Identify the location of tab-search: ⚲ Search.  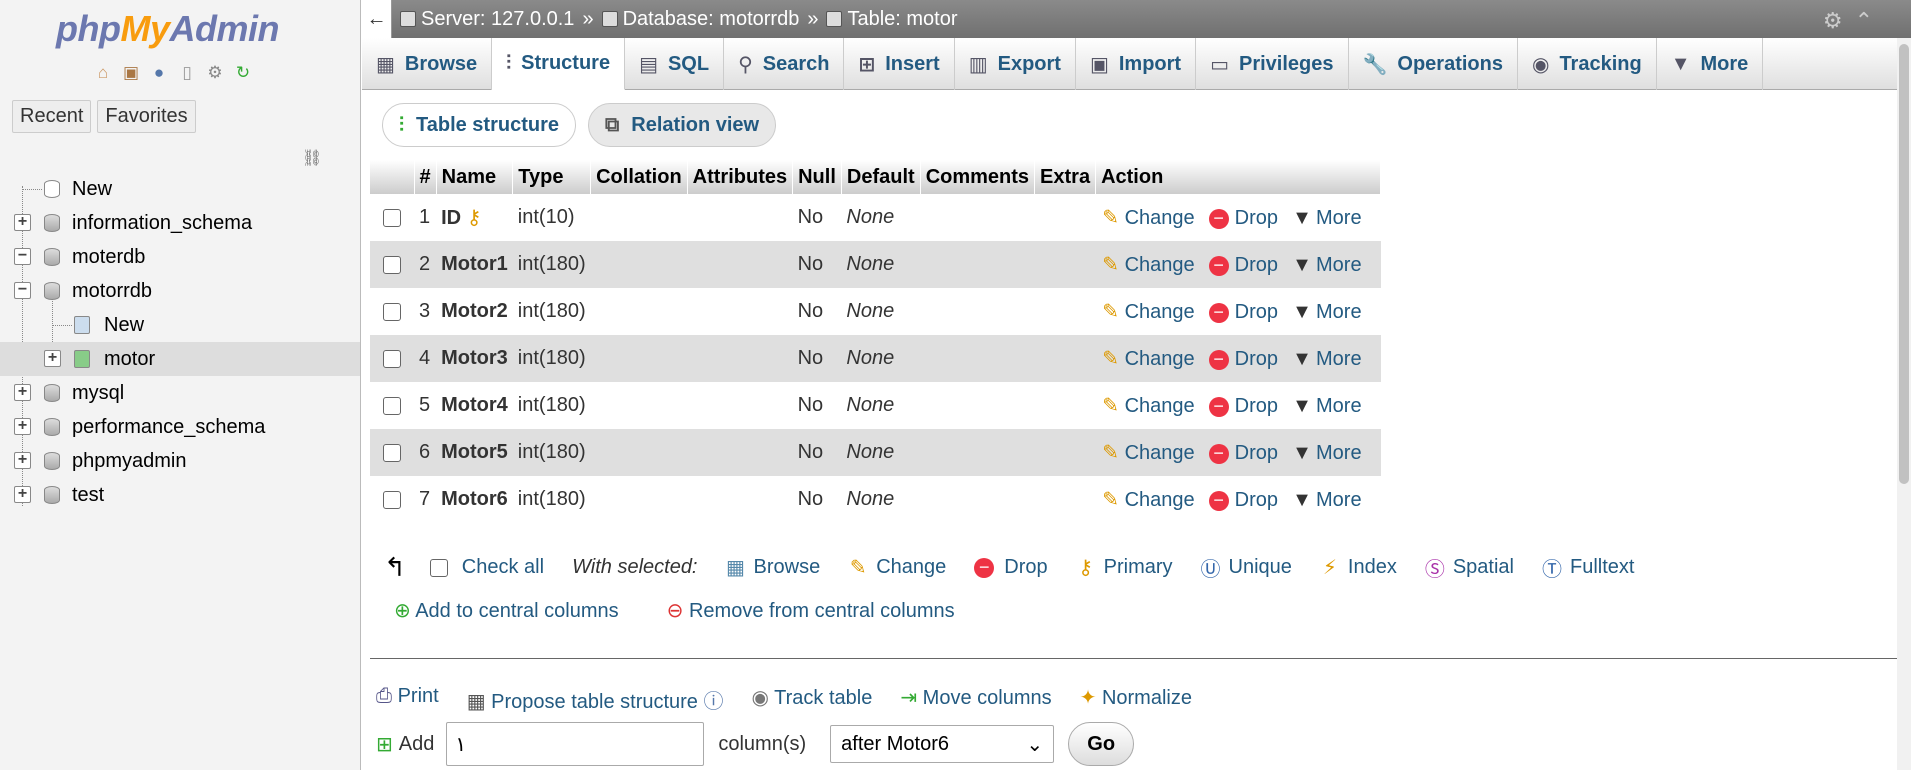
(784, 64).